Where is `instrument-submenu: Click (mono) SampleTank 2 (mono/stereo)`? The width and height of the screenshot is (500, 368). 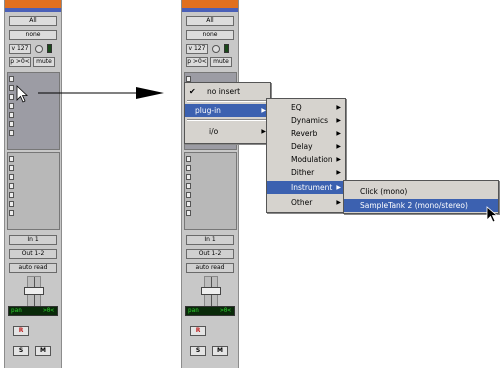
instrument-submenu: Click (mono) SampleTank 2 (mono/stereo) is located at coordinates (421, 197).